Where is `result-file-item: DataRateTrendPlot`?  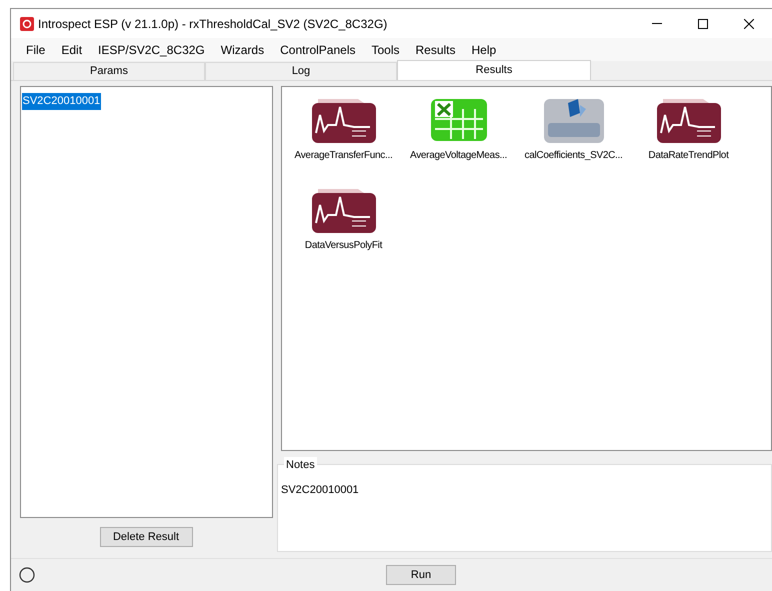 result-file-item: DataRateTrendPlot is located at coordinates (688, 140).